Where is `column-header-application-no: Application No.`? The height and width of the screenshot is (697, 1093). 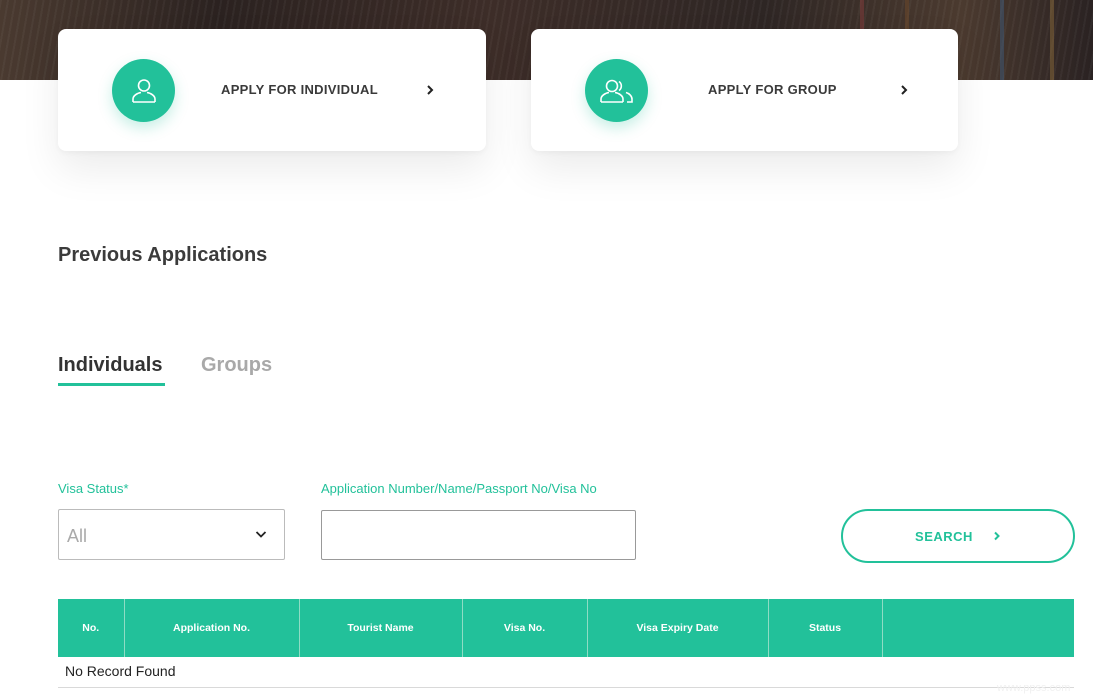 column-header-application-no: Application No. is located at coordinates (212, 628).